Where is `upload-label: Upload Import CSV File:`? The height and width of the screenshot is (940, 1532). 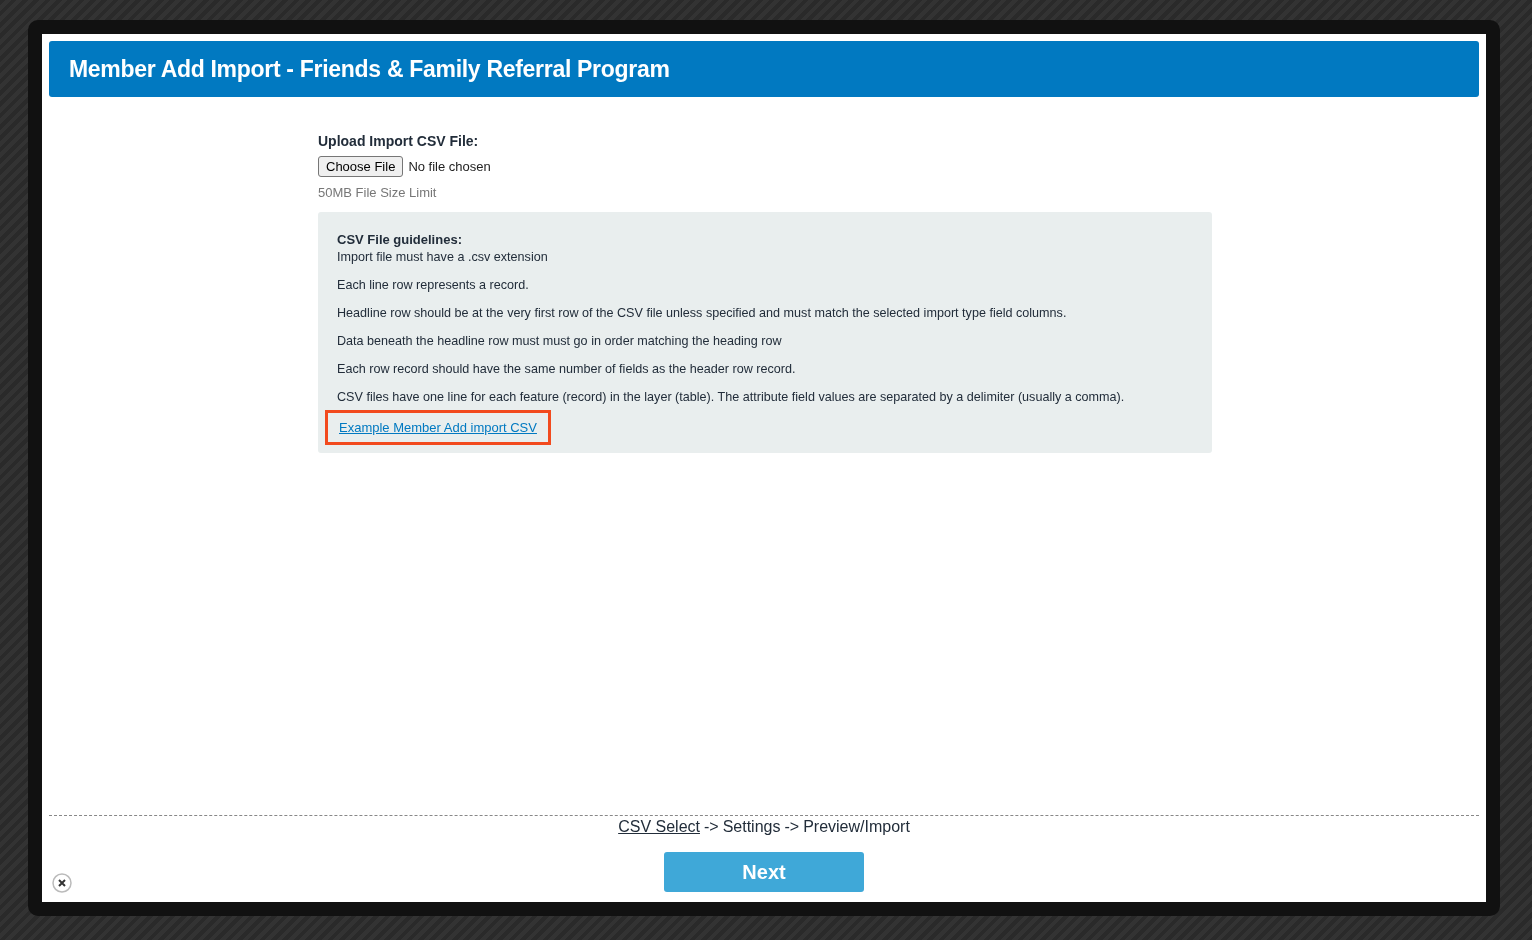 upload-label: Upload Import CSV File: is located at coordinates (398, 141).